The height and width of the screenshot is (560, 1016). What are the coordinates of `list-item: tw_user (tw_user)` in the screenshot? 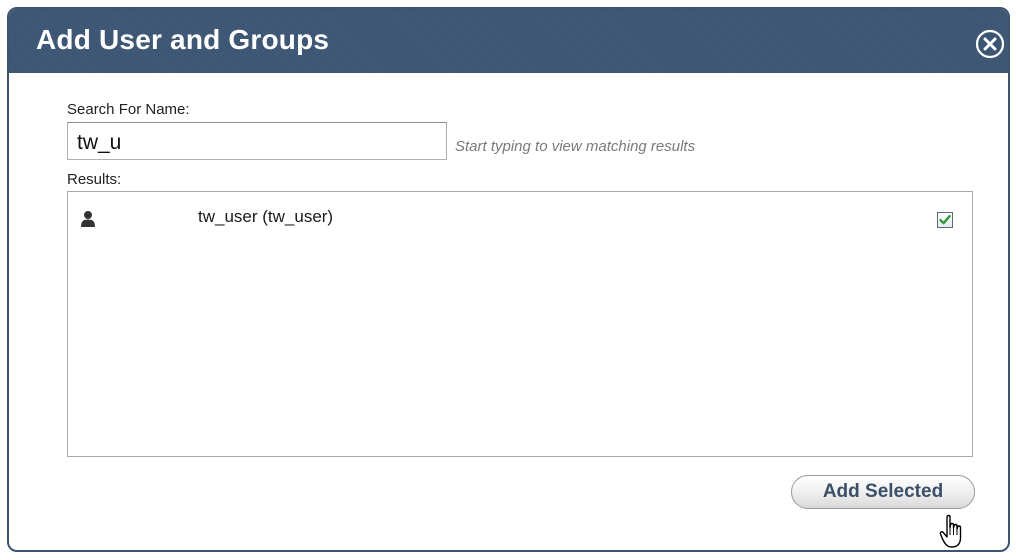 It's located at (520, 216).